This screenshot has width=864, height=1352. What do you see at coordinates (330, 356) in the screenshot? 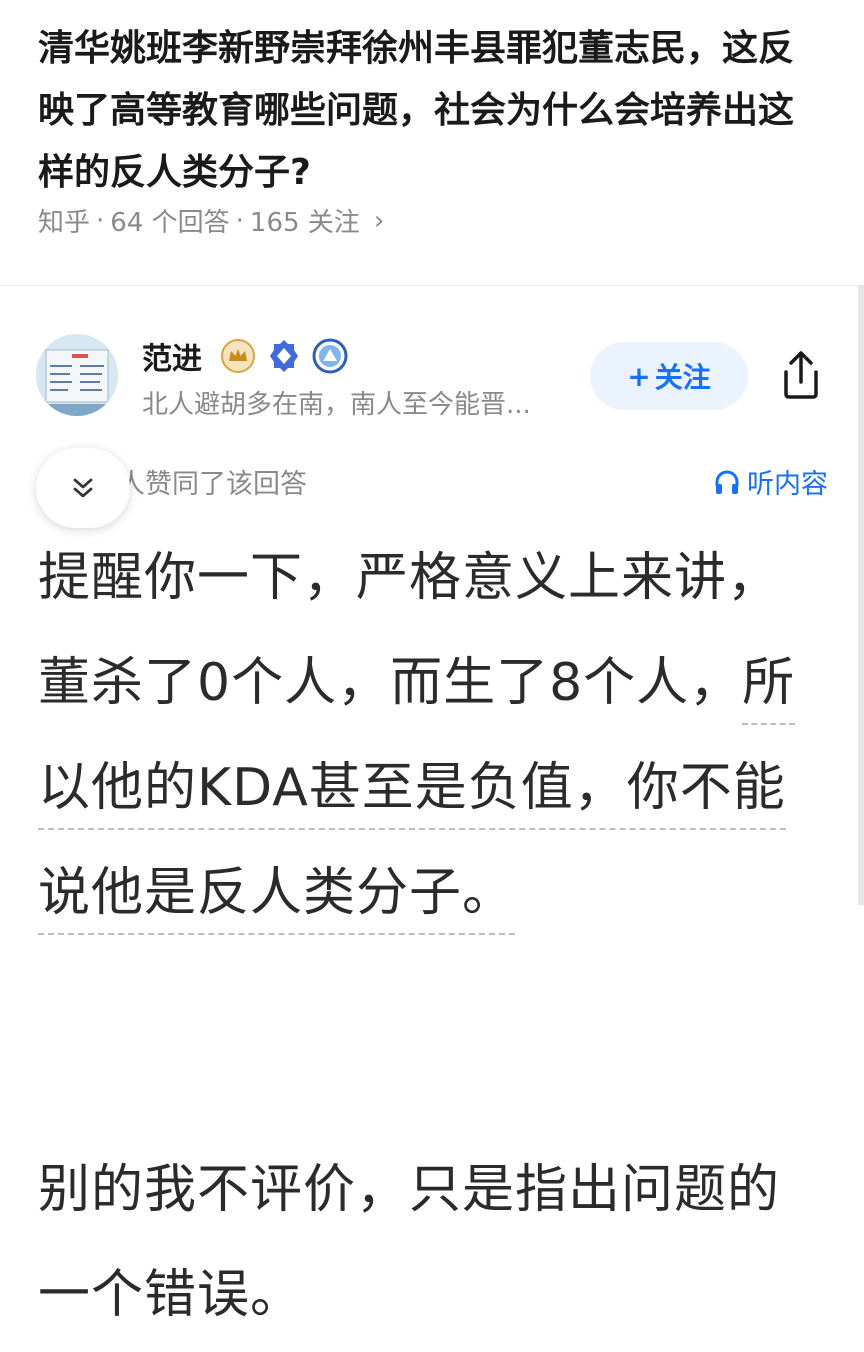
I see `triangle-badge-icon` at bounding box center [330, 356].